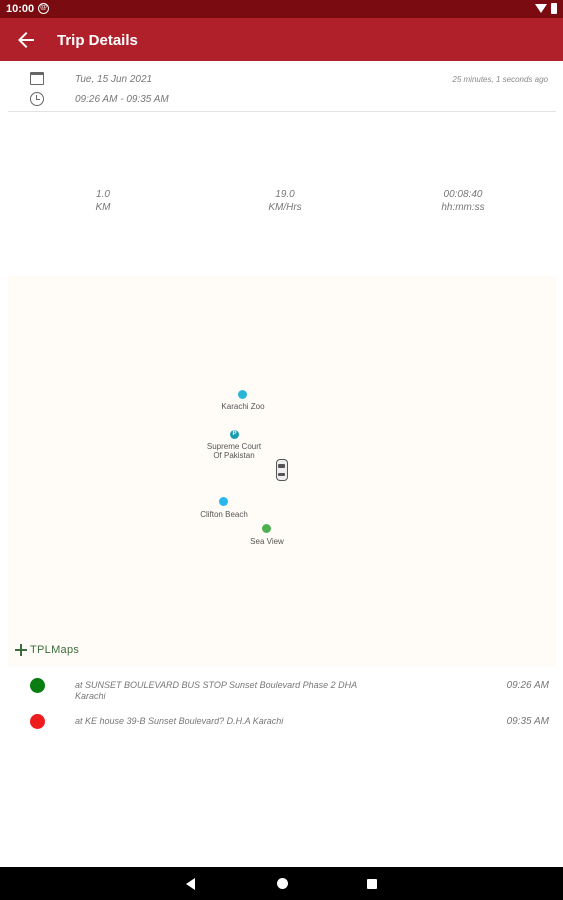 The image size is (563, 900). What do you see at coordinates (463, 207) in the screenshot?
I see `stat-duration-unit: hh:mm:ss` at bounding box center [463, 207].